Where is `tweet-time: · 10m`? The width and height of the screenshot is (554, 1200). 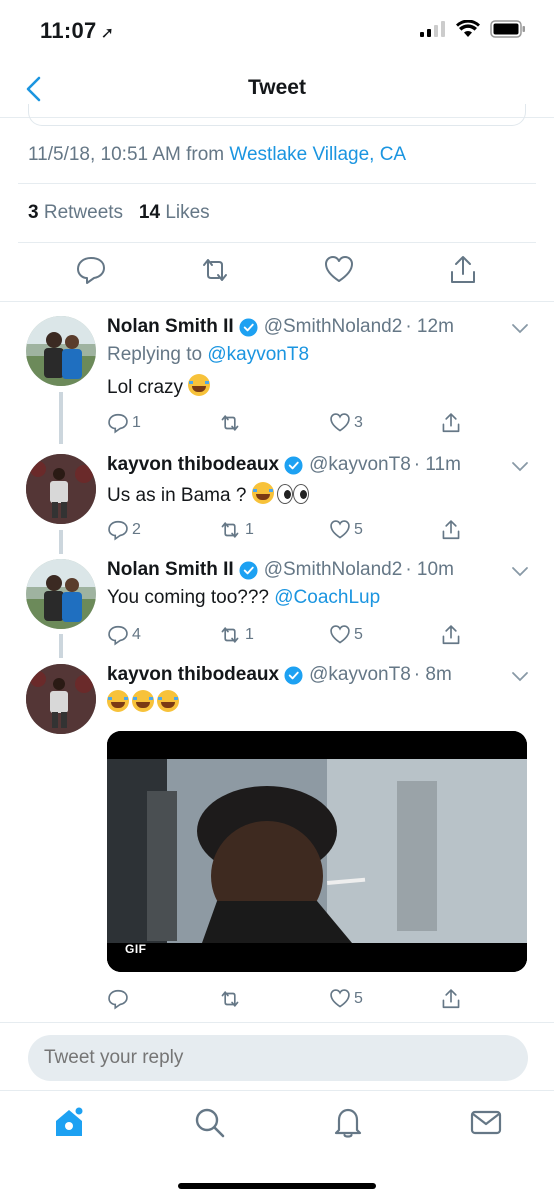 tweet-time: · 10m is located at coordinates (429, 569).